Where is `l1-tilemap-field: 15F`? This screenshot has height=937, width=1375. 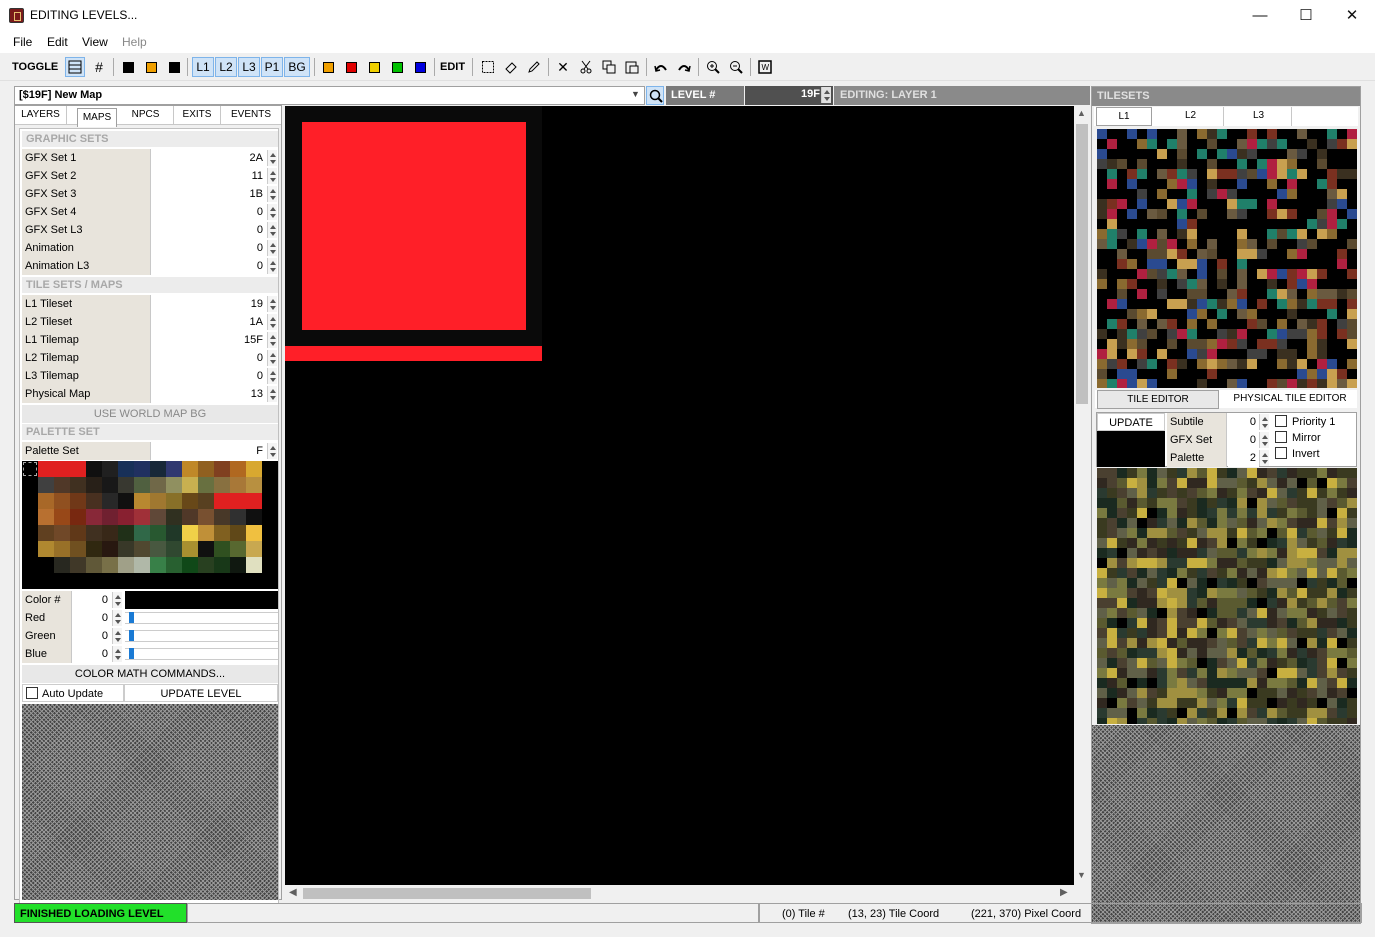 l1-tilemap-field: 15F is located at coordinates (209, 340).